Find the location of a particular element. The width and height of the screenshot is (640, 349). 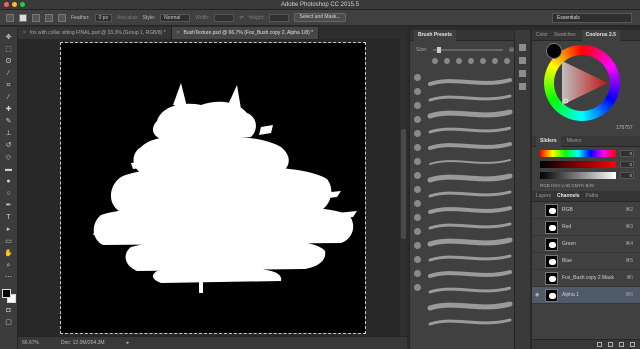

brush-size-slider is located at coordinates (468, 50).